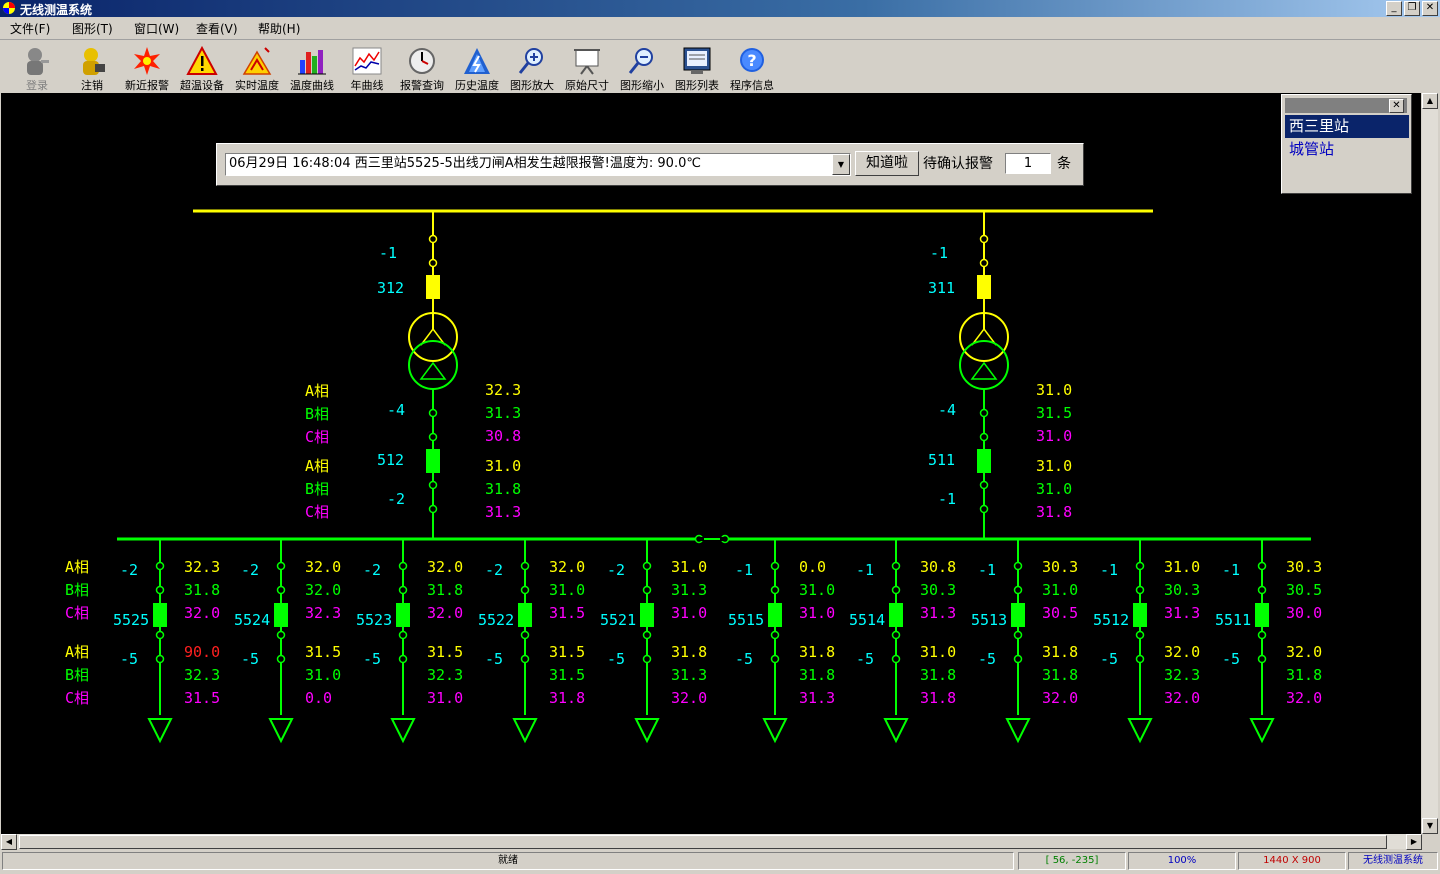  I want to click on feeder-name: 5515, so click(746, 620).